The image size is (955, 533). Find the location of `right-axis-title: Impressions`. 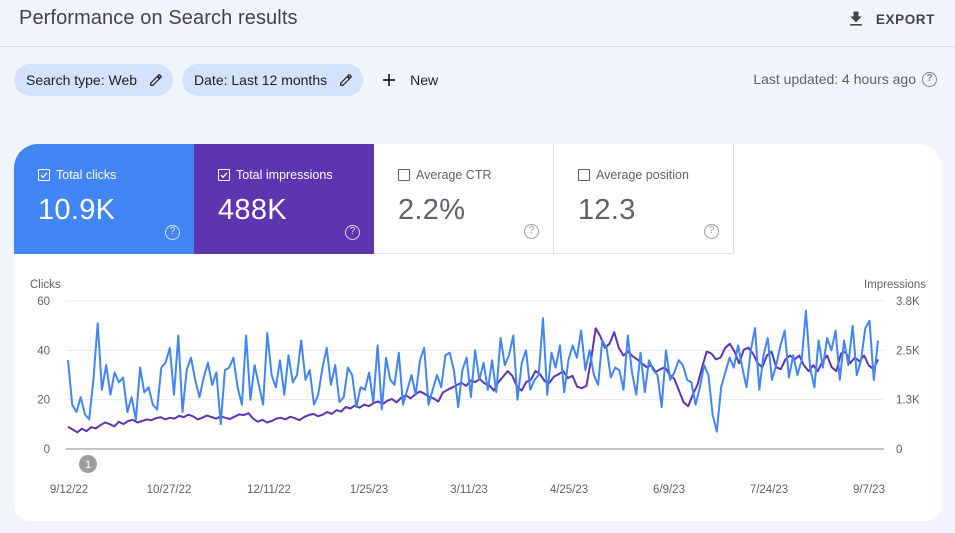

right-axis-title: Impressions is located at coordinates (895, 285).